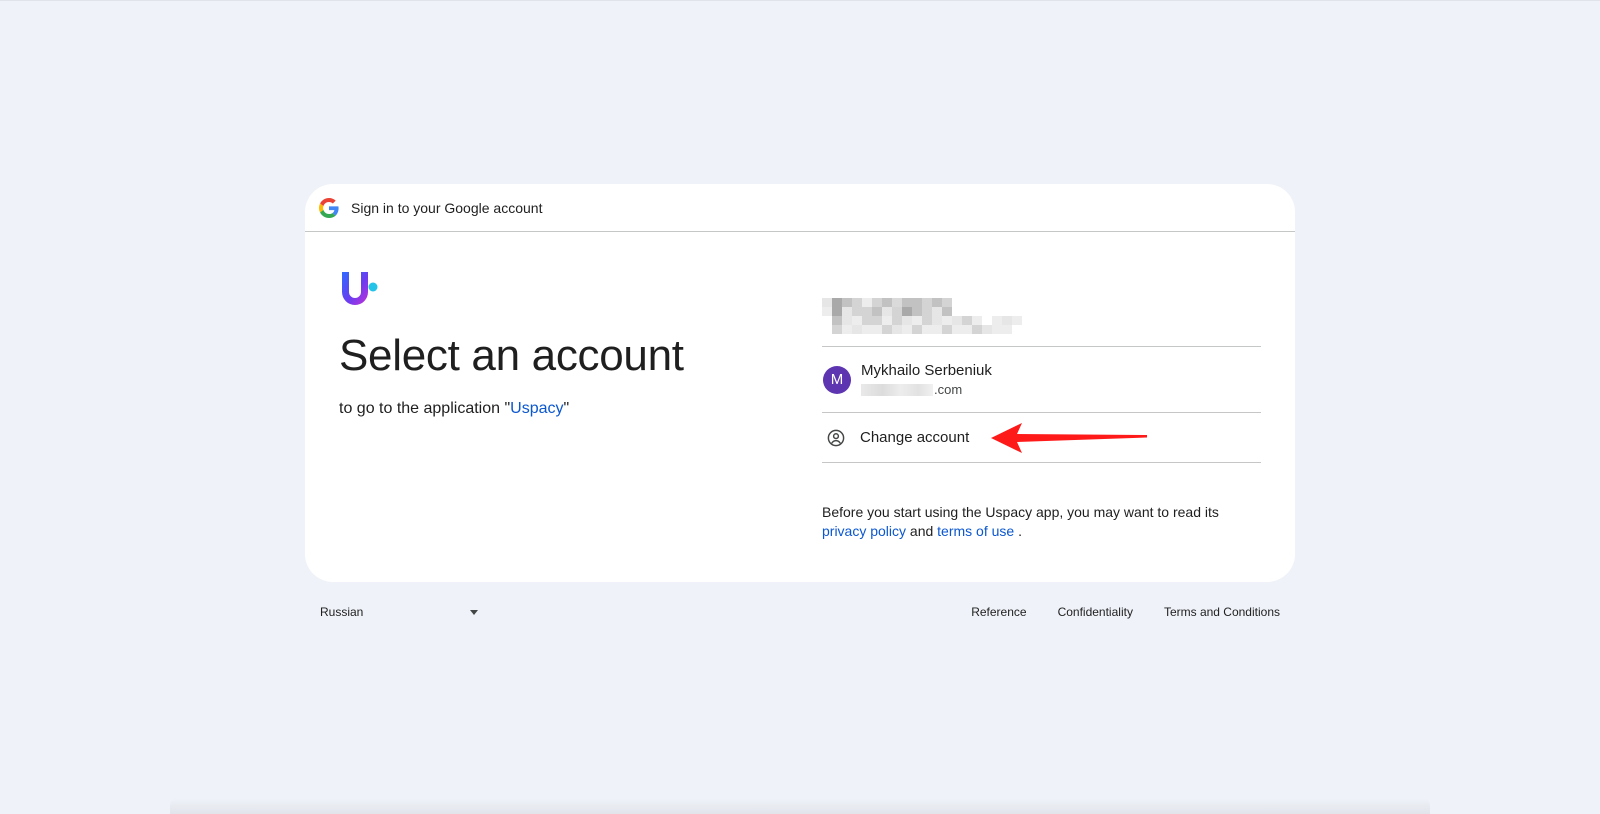  I want to click on google-g-icon, so click(329, 207).